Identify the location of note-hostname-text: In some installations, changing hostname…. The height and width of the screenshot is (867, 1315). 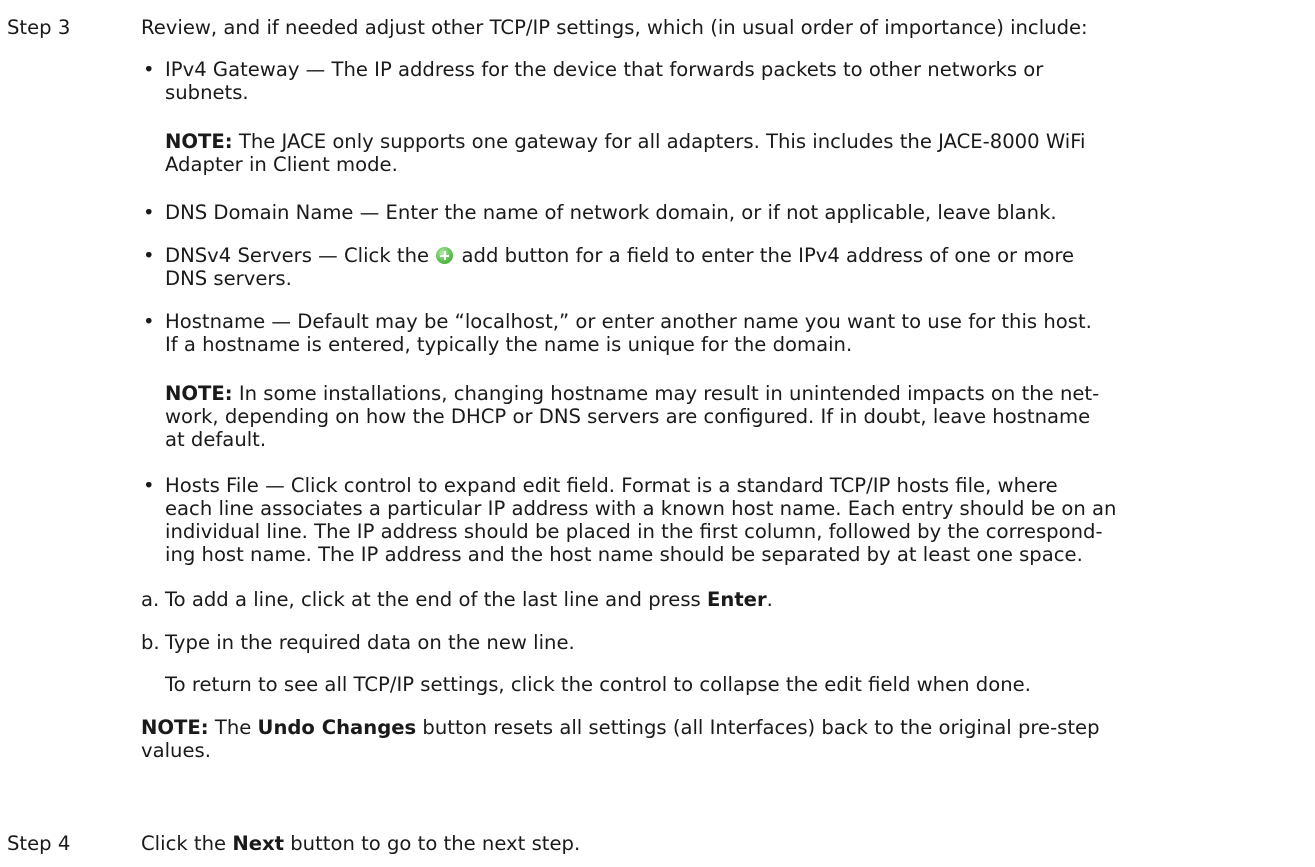
(666, 393).